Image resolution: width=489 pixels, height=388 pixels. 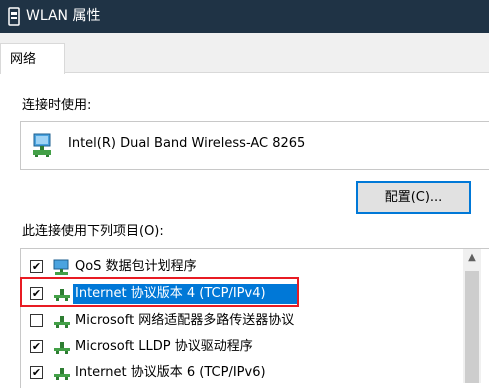 What do you see at coordinates (23, 59) in the screenshot?
I see `tab-network-label: 网络` at bounding box center [23, 59].